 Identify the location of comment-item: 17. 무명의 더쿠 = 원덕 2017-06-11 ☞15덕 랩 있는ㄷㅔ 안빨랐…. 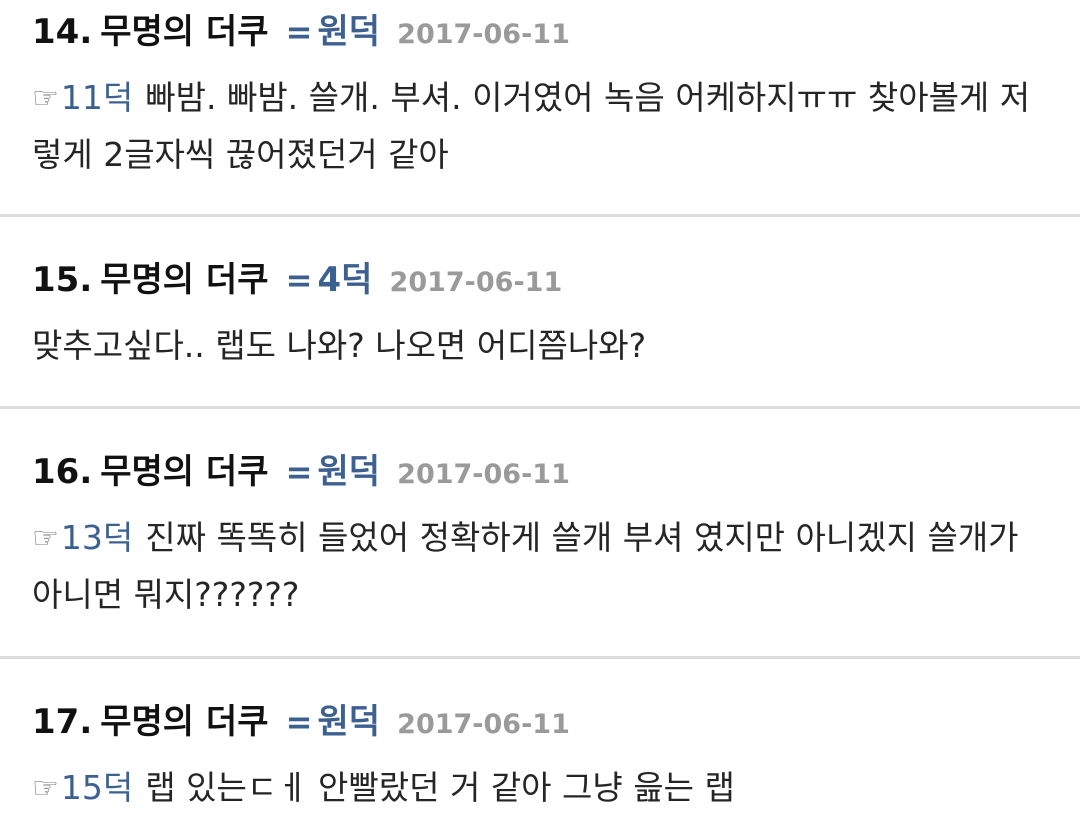
(540, 757).